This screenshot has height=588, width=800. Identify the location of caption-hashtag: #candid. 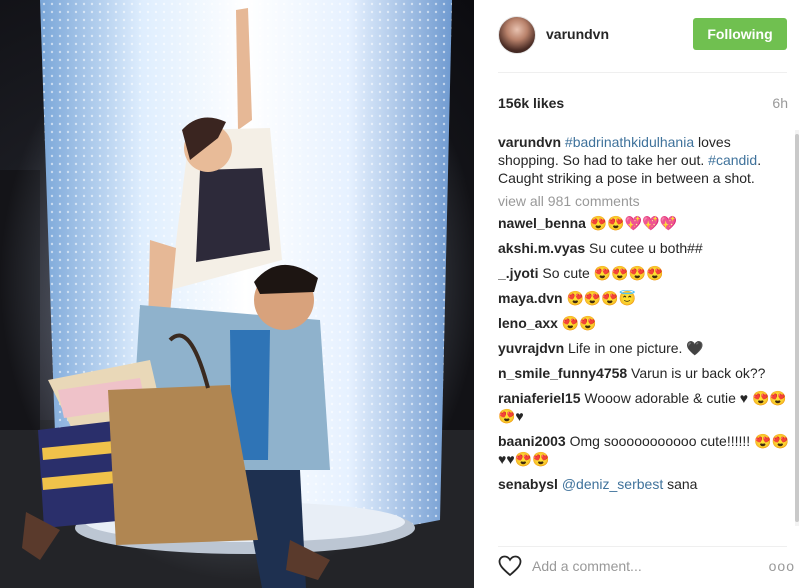
(732, 160).